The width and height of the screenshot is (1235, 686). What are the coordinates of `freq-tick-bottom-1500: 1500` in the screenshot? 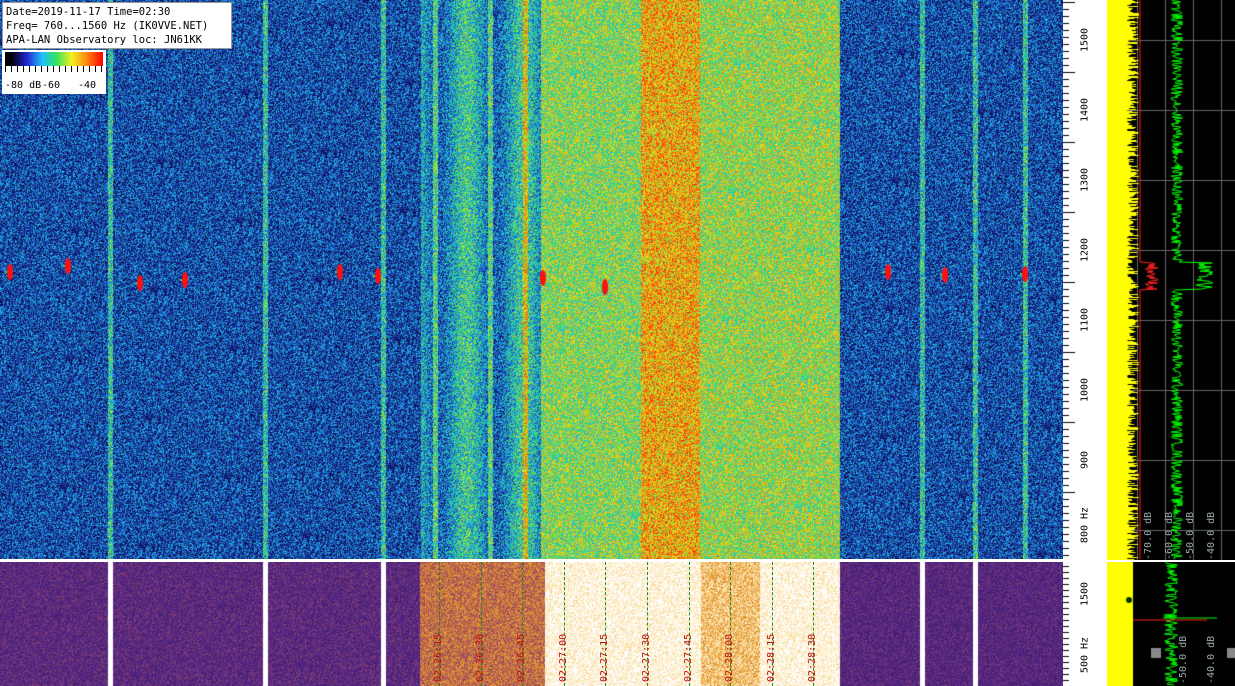 It's located at (1085, 594).